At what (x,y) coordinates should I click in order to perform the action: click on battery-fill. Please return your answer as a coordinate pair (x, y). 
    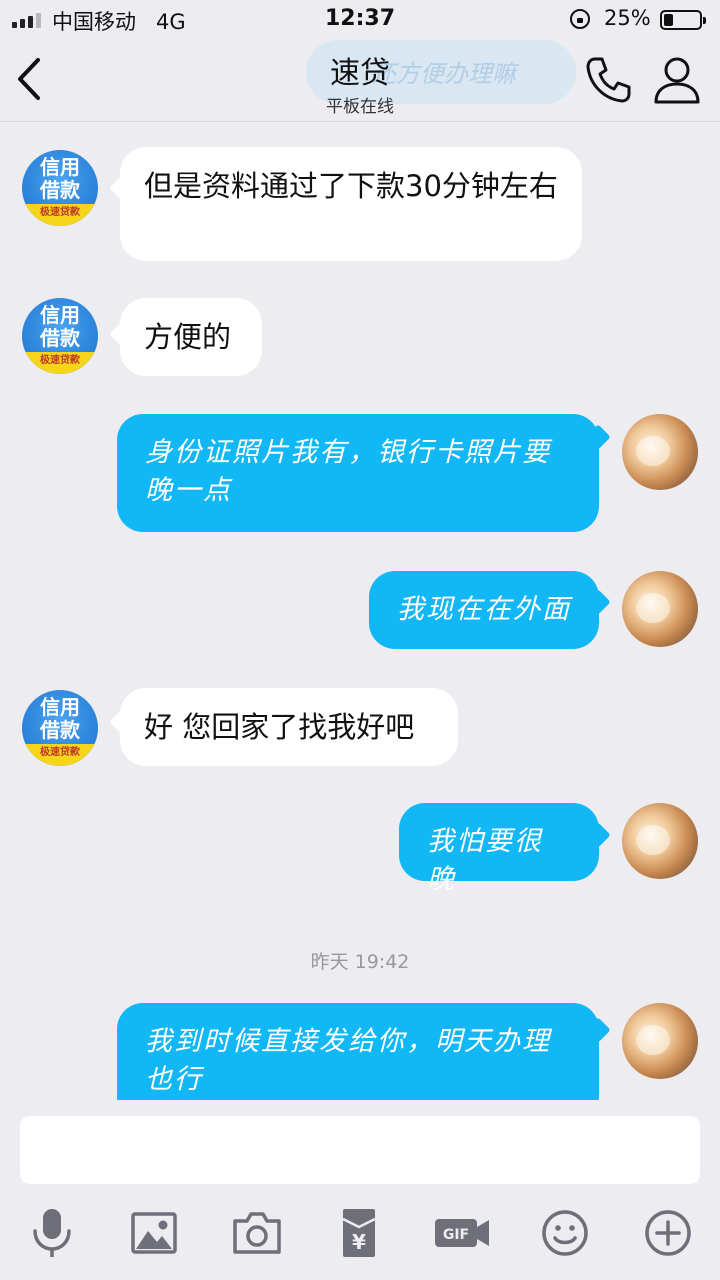
    Looking at the image, I should click on (668, 20).